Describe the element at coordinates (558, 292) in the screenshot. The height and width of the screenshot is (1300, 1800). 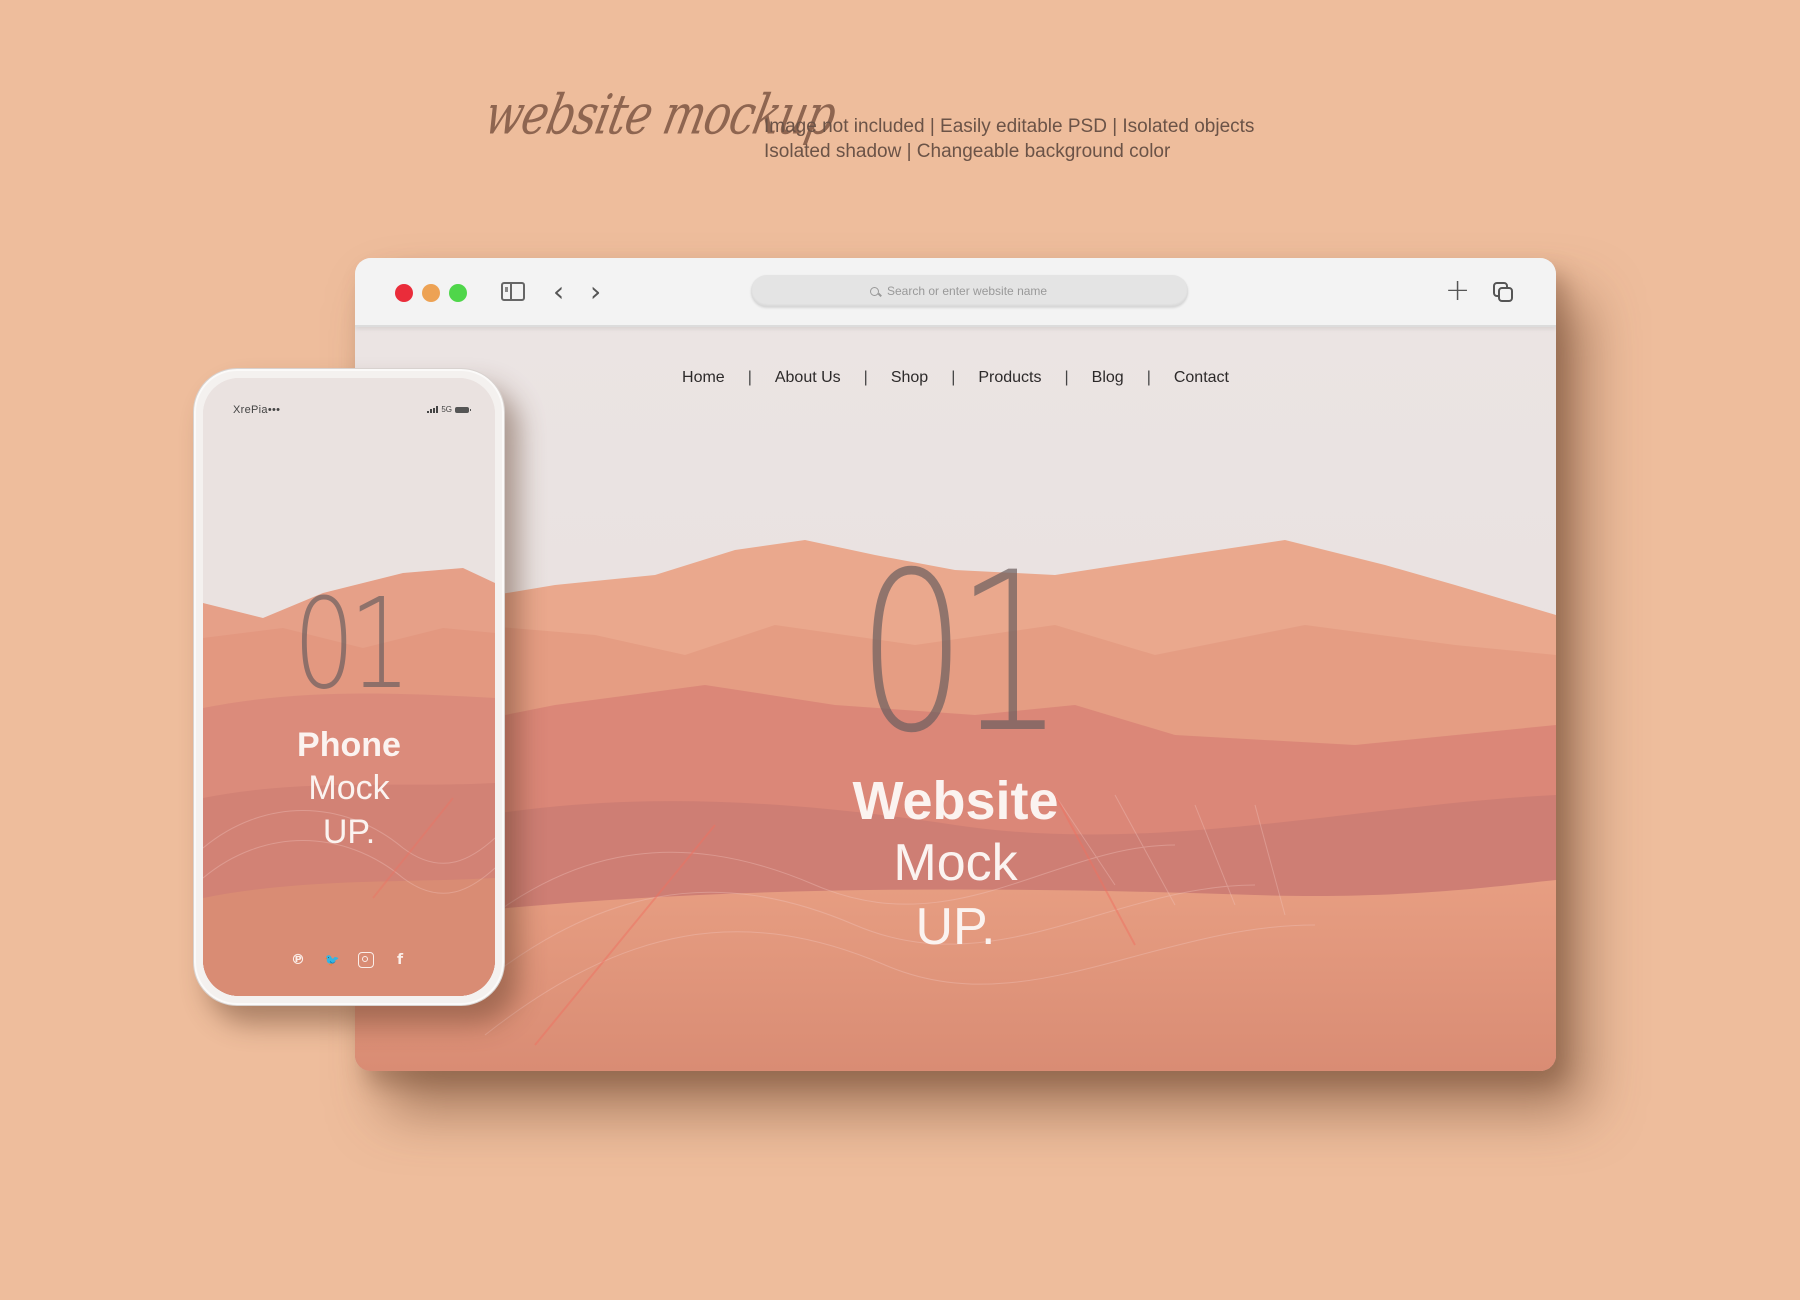
I see `chevron-left-icon: ‹` at that location.